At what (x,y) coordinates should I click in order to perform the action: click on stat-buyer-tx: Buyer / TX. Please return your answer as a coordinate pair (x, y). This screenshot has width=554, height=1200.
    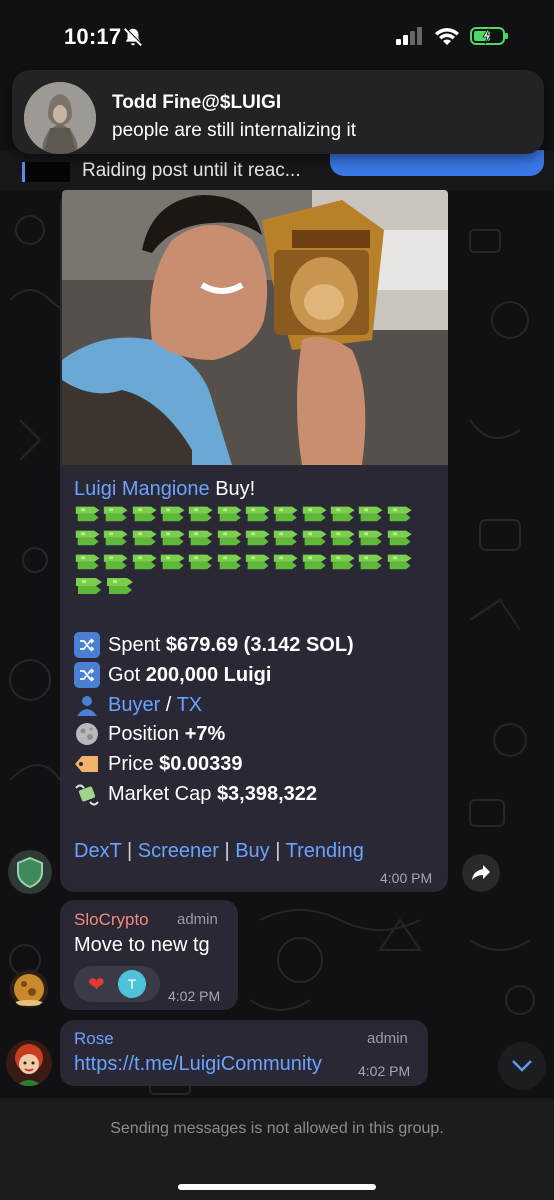
    Looking at the image, I should click on (138, 705).